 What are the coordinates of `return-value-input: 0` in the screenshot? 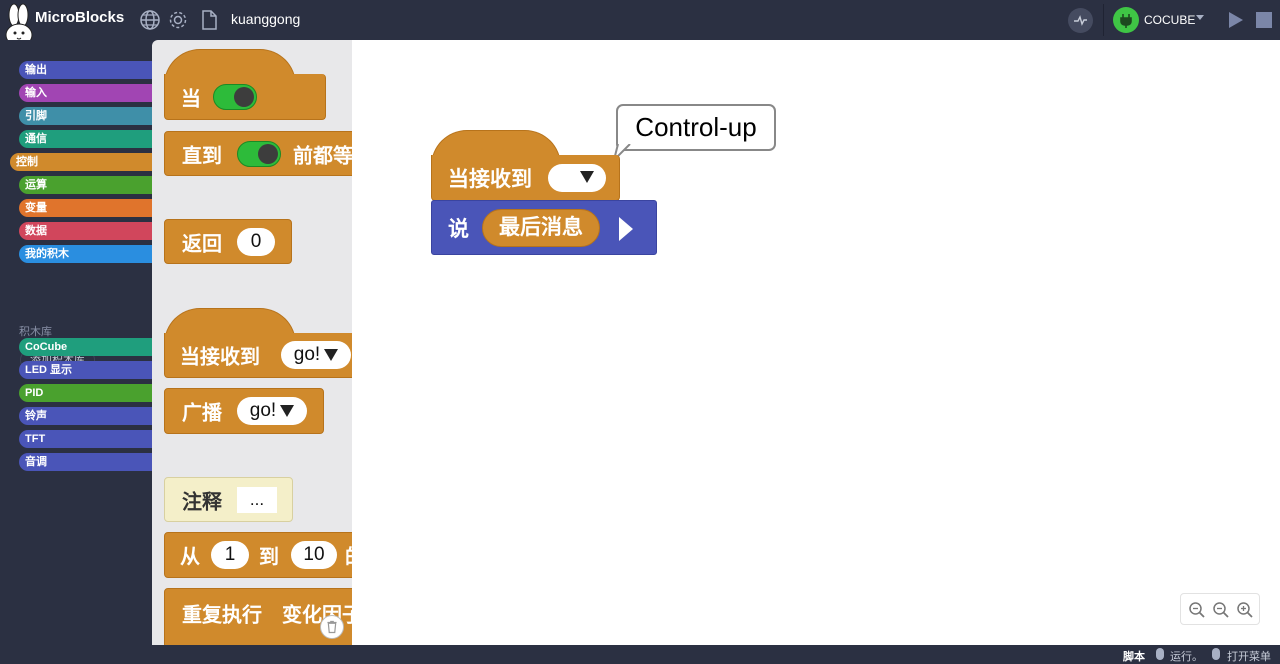 It's located at (256, 241).